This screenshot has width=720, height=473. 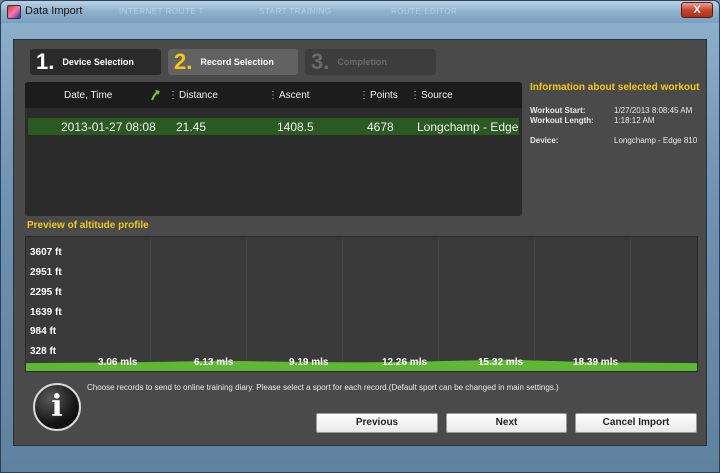 I want to click on background-ghost-label: START TRAINING, so click(x=295, y=11).